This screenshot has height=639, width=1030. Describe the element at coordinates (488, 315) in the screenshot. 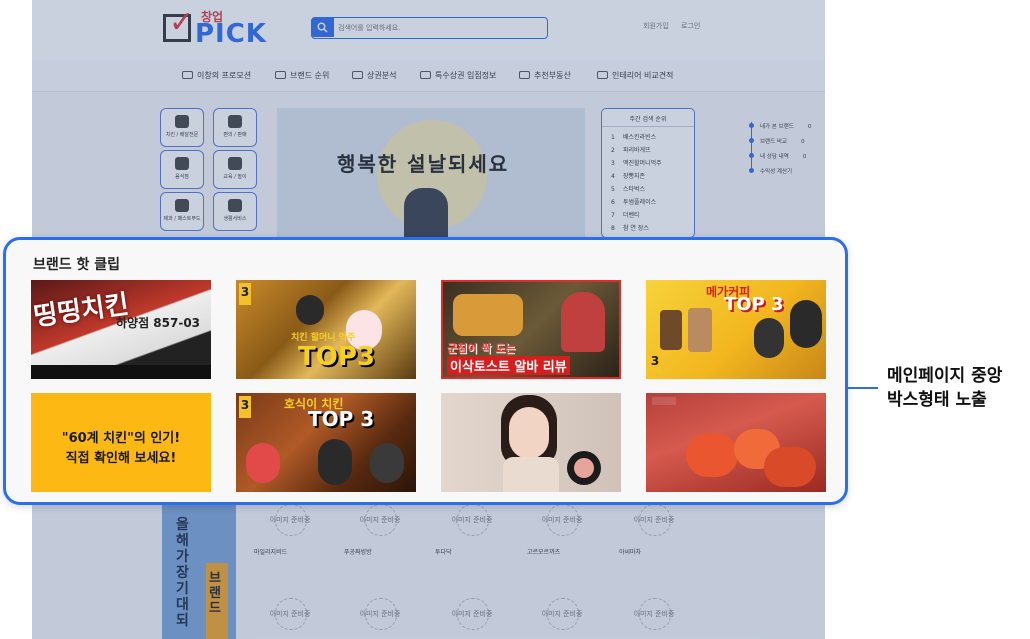

I see `toast-image` at that location.